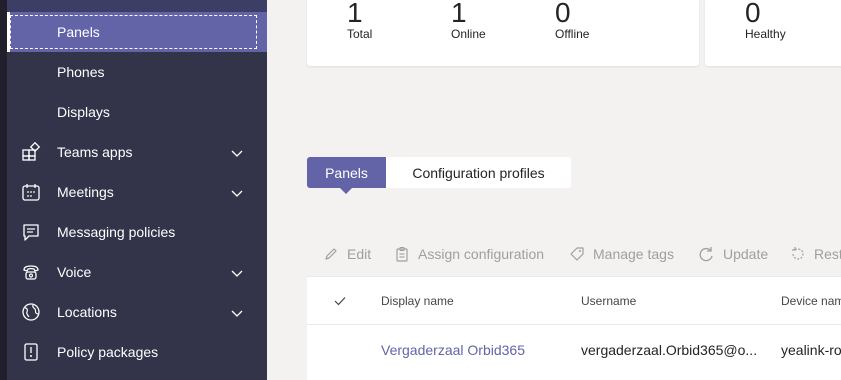 The height and width of the screenshot is (380, 841). I want to click on stat-label: Offline, so click(572, 34).